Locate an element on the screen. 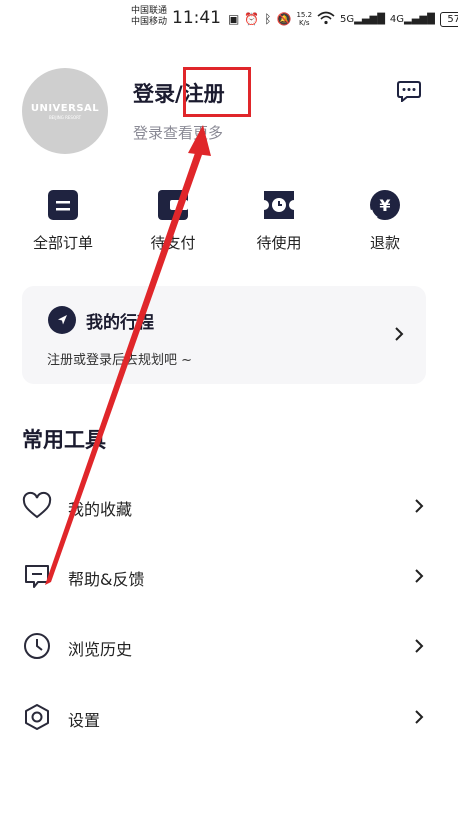 The image size is (458, 820). carrier-1: 中国联通 is located at coordinates (149, 11).